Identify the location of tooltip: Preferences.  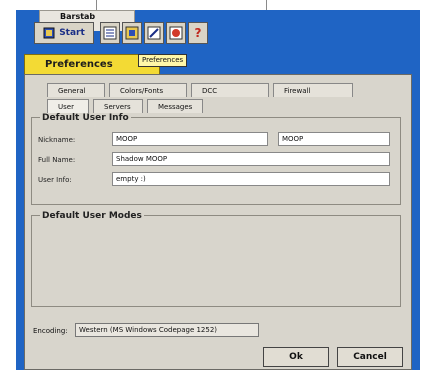
(163, 60).